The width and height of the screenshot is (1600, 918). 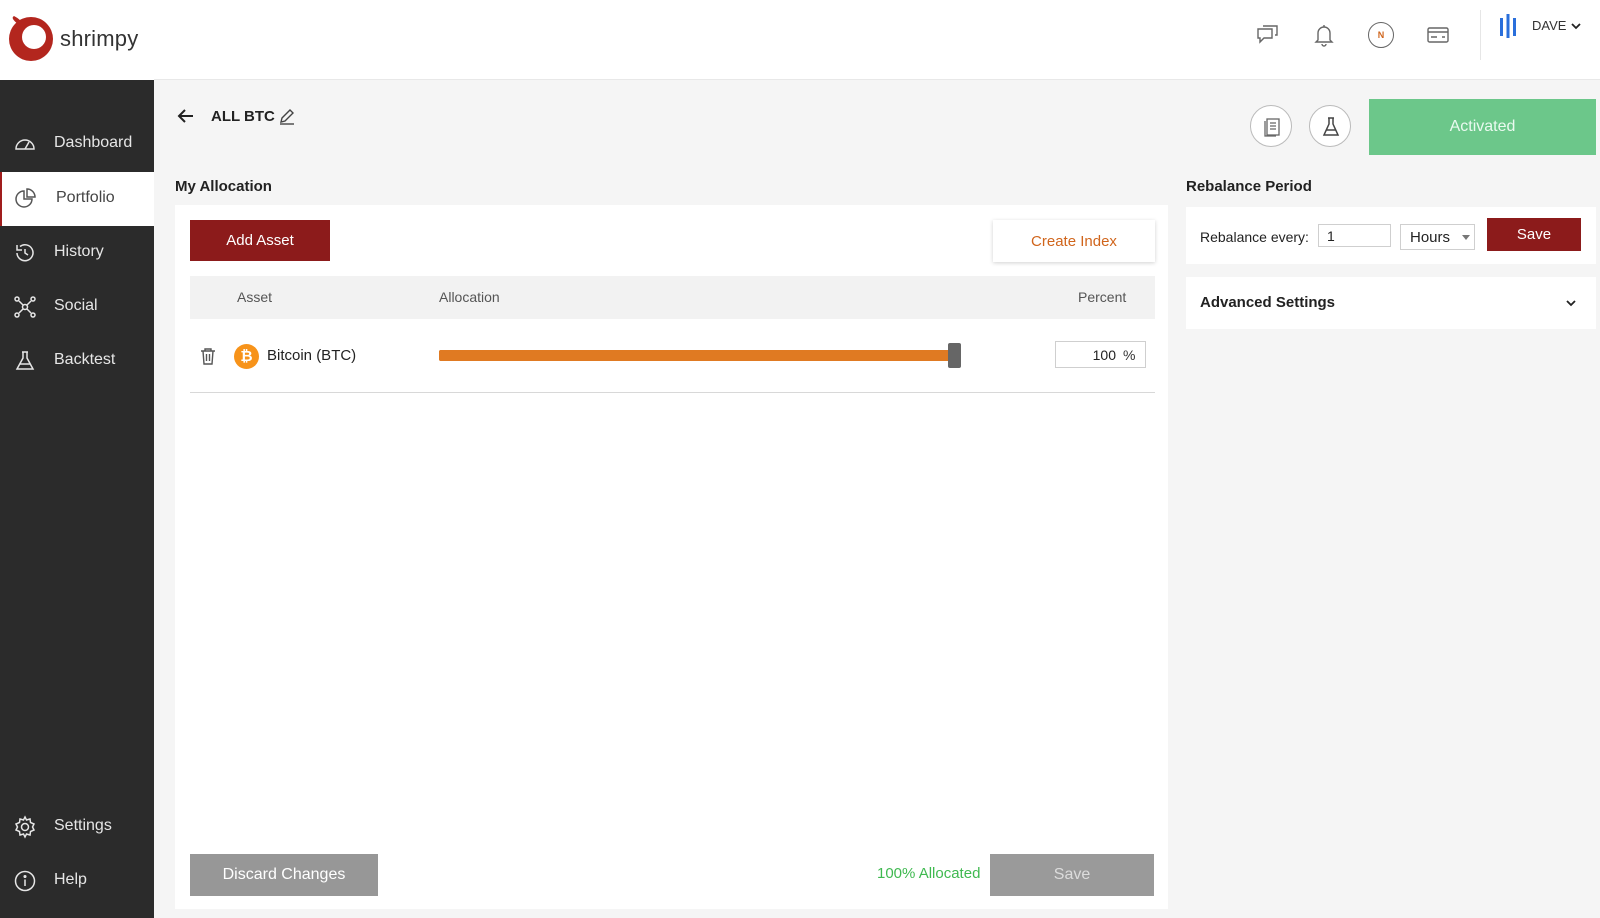 I want to click on sidebar-item-help: Help, so click(x=77, y=881).